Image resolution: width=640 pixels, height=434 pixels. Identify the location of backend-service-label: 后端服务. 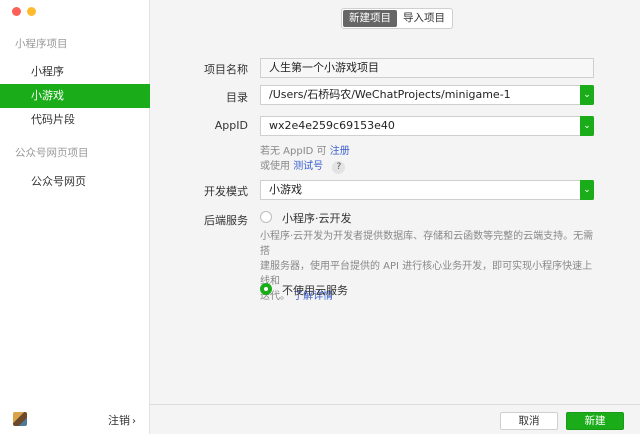
(226, 220).